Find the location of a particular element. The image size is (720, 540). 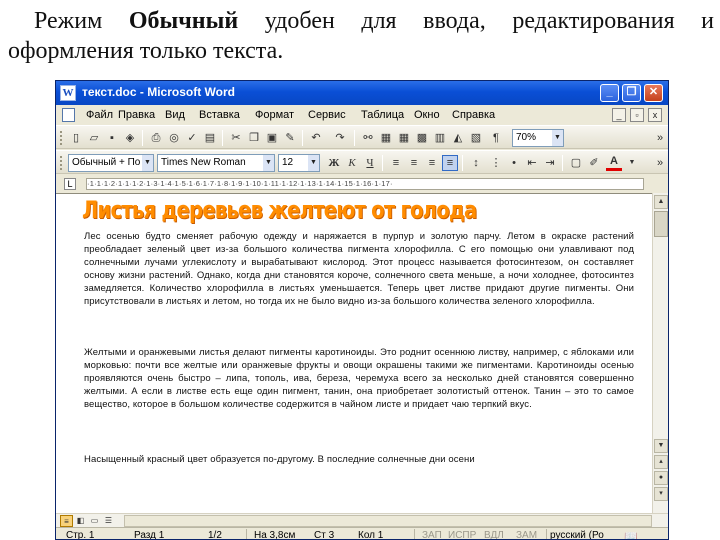

style-select: Обычный + По ц ▼ is located at coordinates (111, 163).